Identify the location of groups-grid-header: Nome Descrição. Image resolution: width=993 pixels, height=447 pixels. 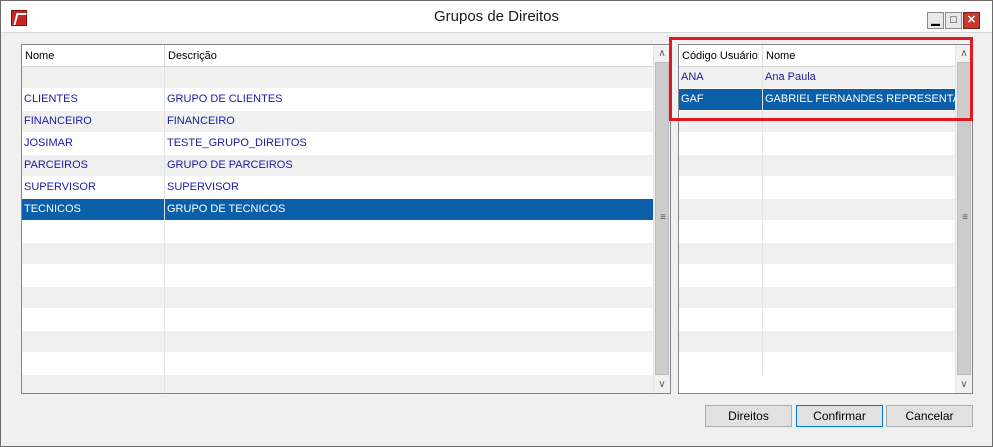
(338, 56).